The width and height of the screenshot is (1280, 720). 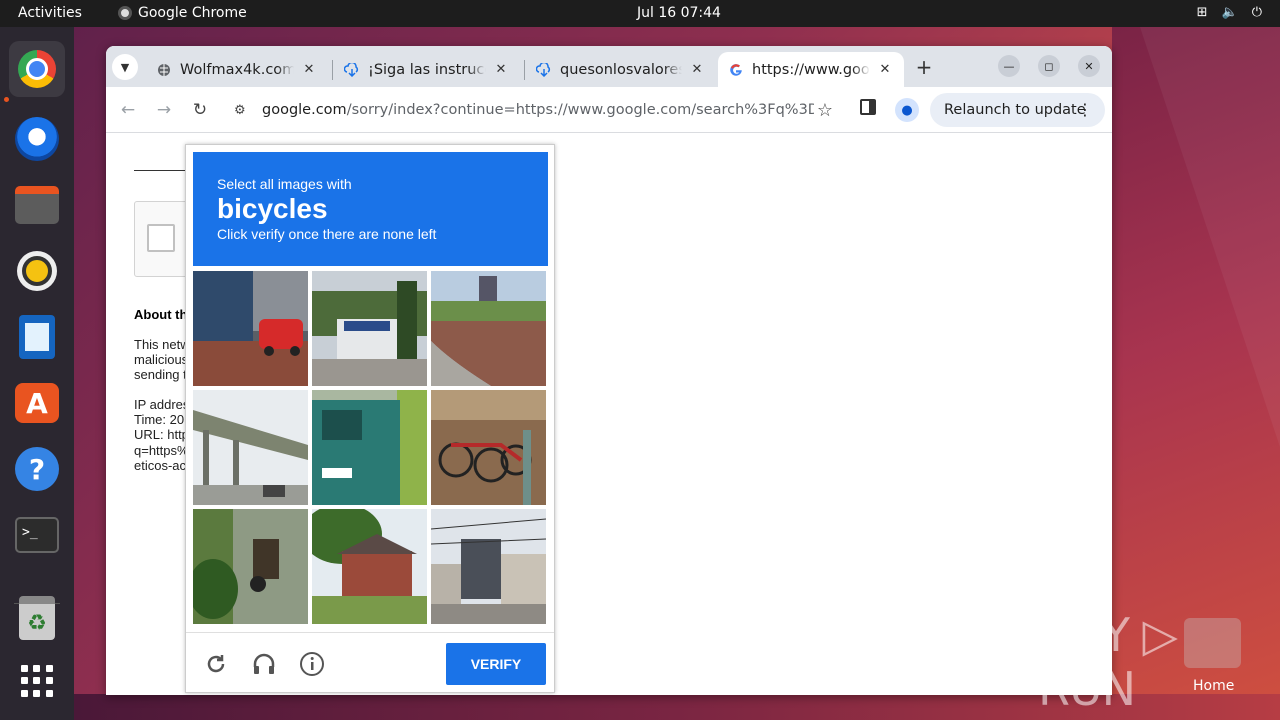 I want to click on thunderbird-icon, so click(x=37, y=139).